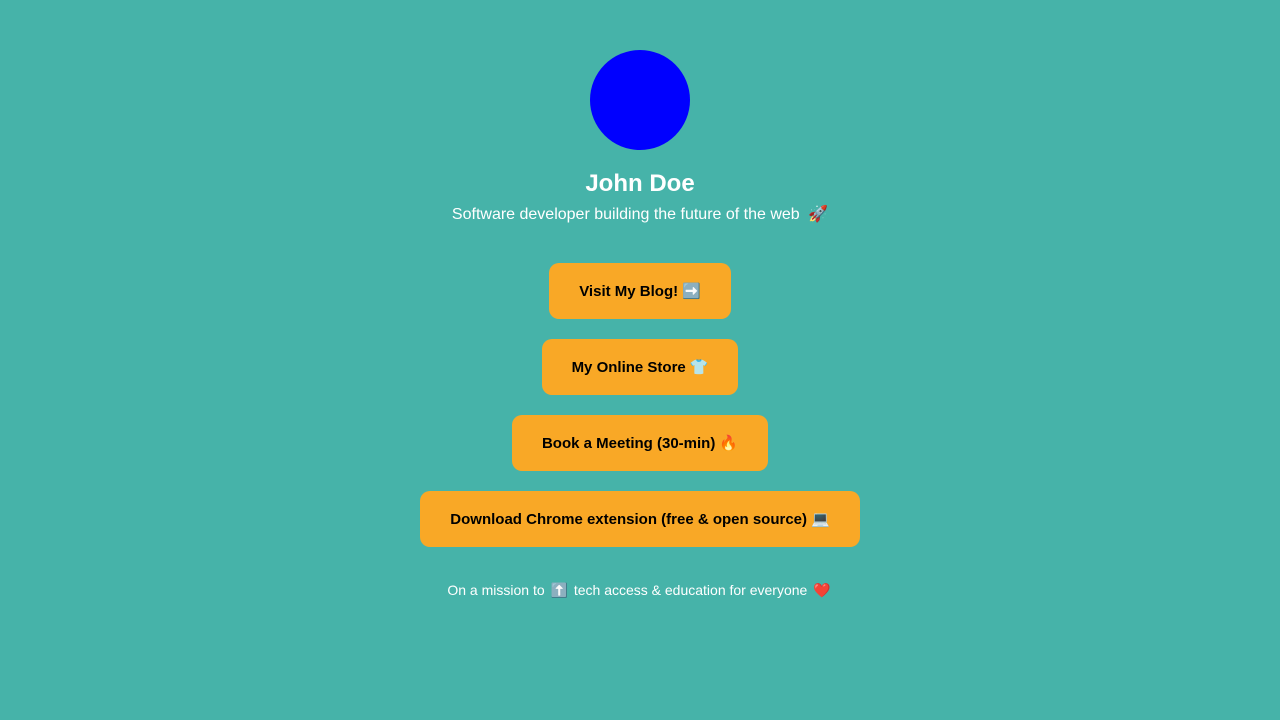  I want to click on avatar, so click(640, 100).